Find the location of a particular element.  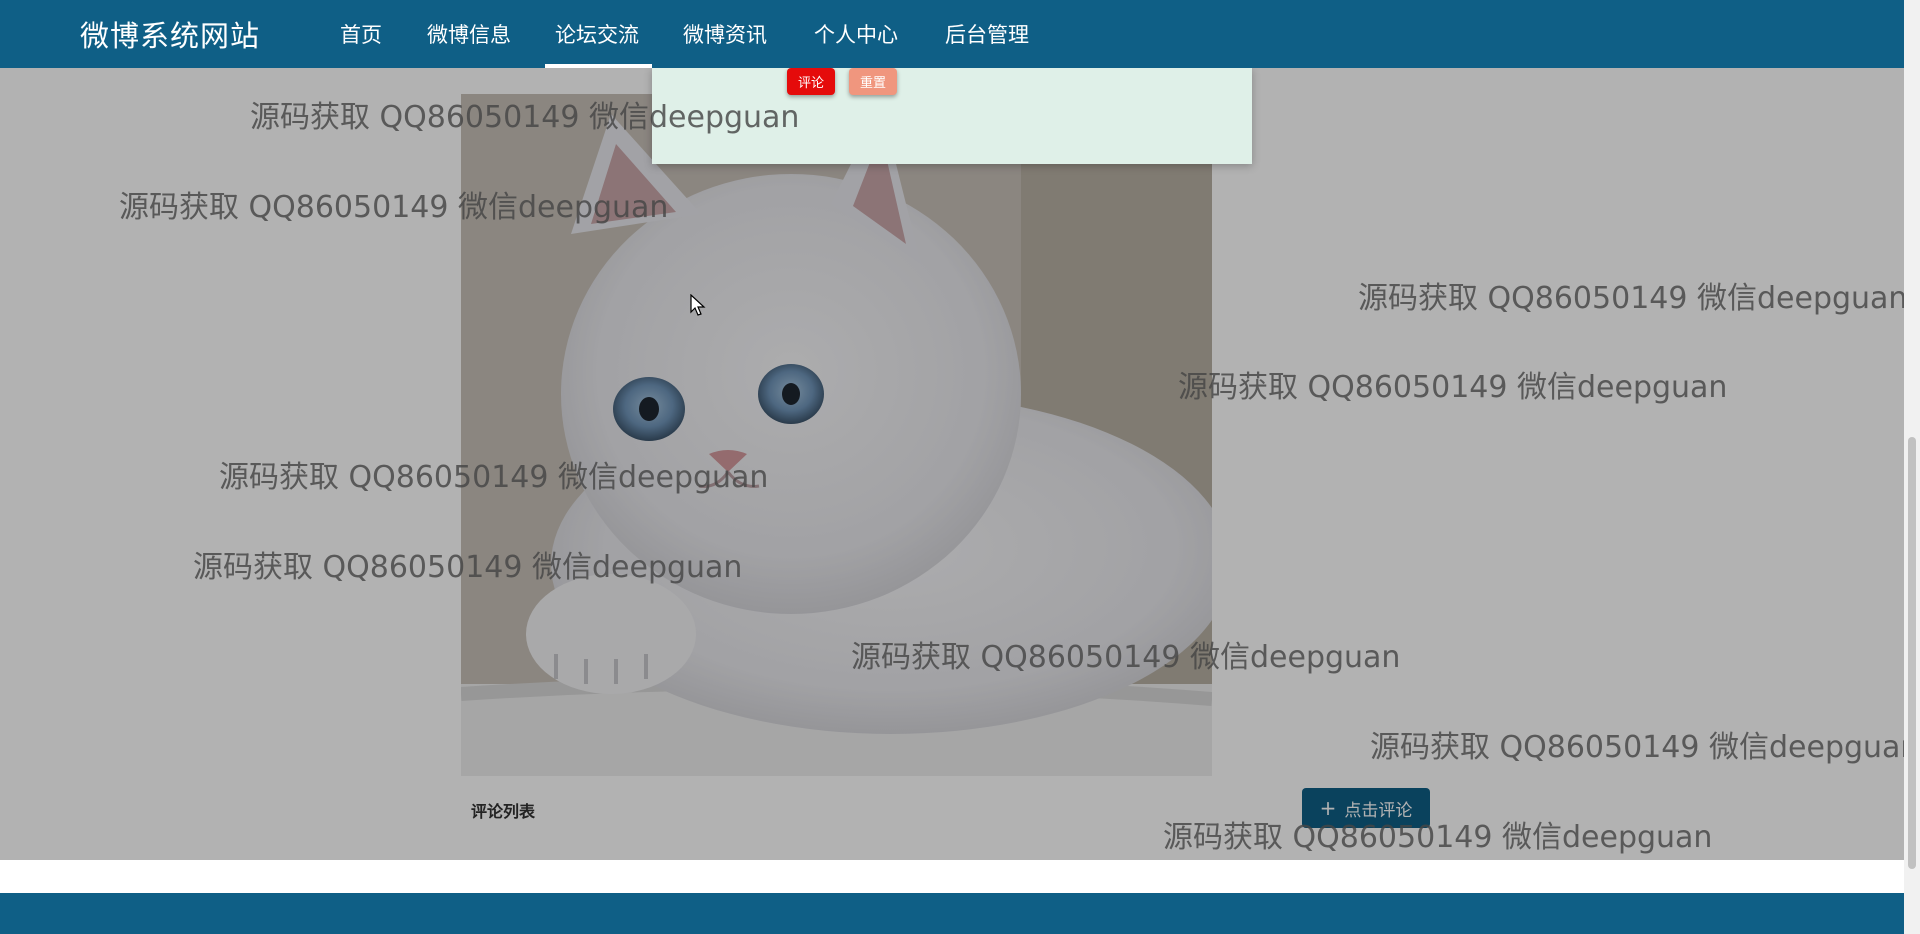

nav-active-indicator is located at coordinates (598, 66).